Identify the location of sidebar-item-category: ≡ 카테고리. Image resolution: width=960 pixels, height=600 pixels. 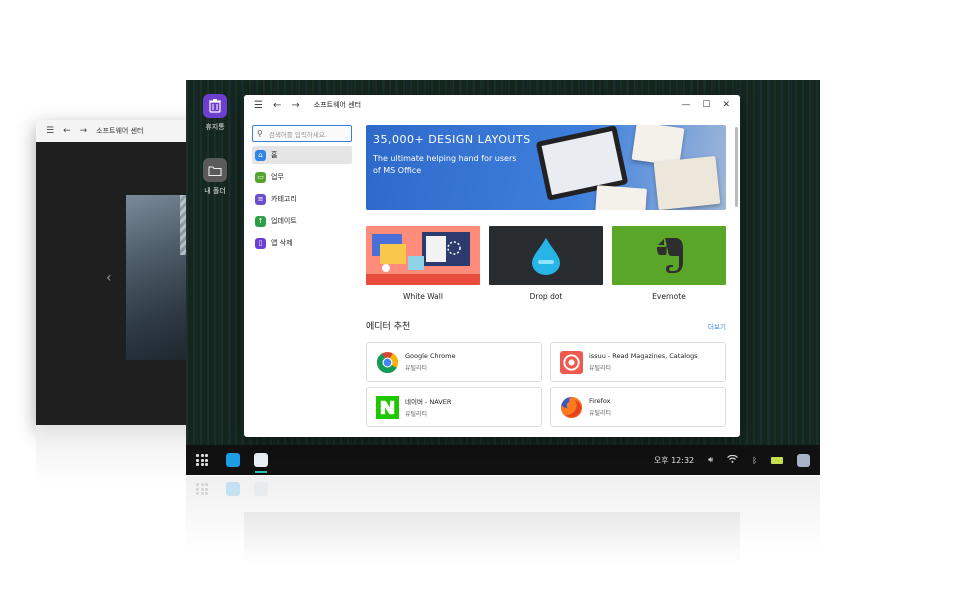
(302, 199).